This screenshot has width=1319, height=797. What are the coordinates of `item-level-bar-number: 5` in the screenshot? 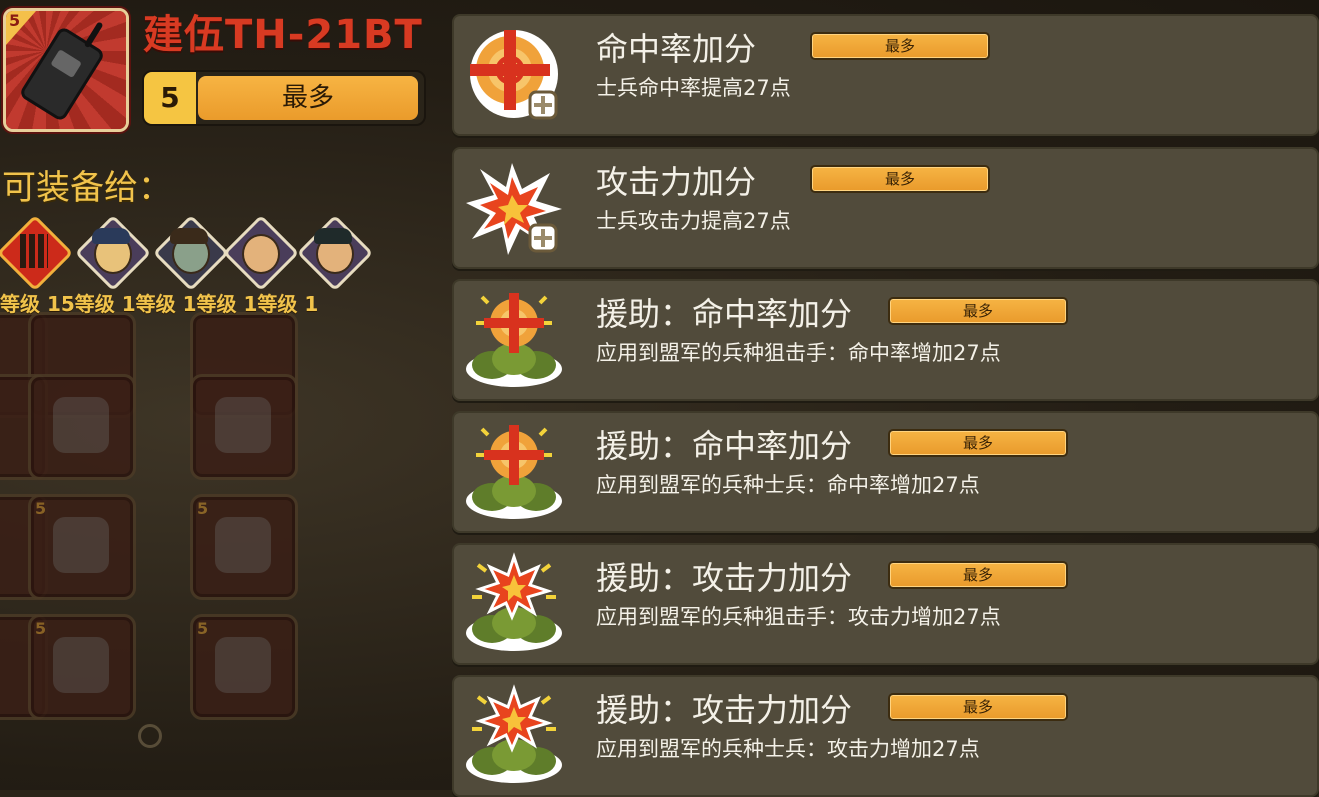 It's located at (170, 98).